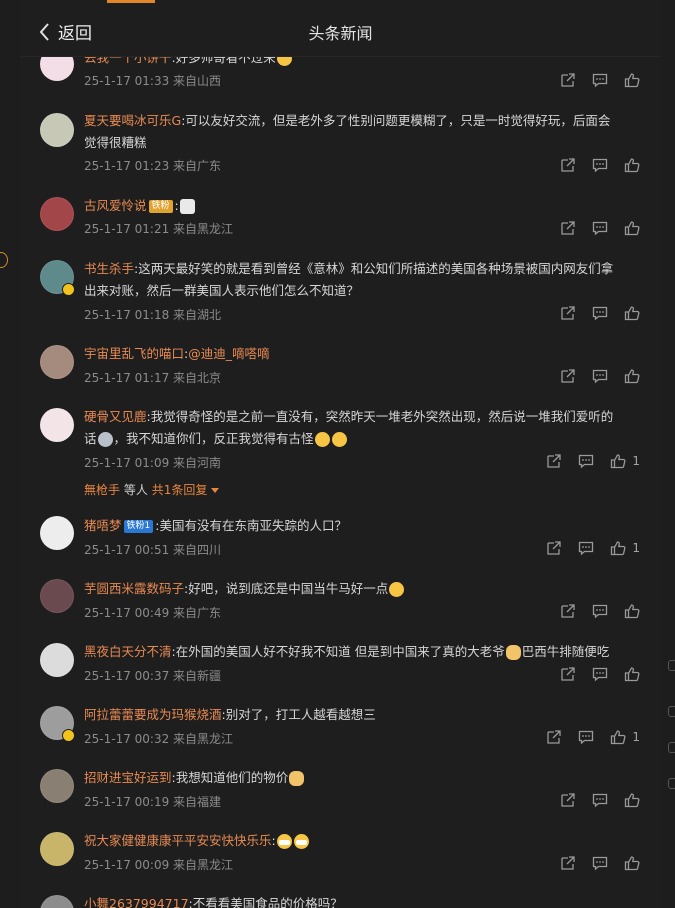 The width and height of the screenshot is (675, 908). What do you see at coordinates (10, 454) in the screenshot?
I see `left-window-edge` at bounding box center [10, 454].